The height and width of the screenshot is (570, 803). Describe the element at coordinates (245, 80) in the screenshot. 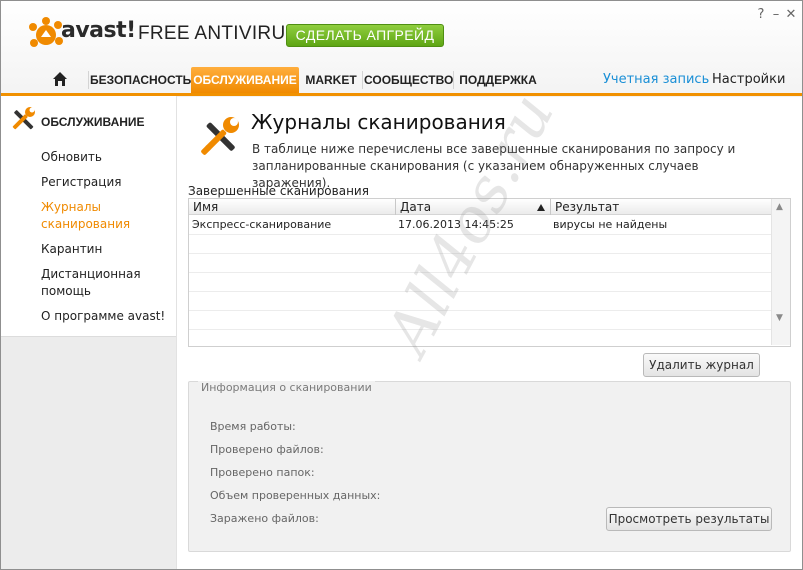

I see `nav-maintenance: ОБСЛУЖИВАНИЕ` at that location.